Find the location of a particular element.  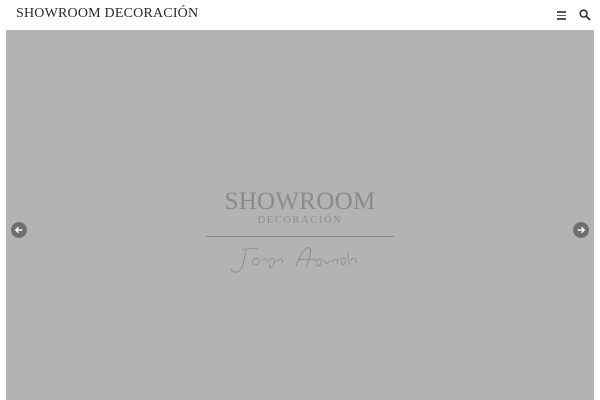

brand-logo: SHOWROOM DECORACIÓN is located at coordinates (300, 233).